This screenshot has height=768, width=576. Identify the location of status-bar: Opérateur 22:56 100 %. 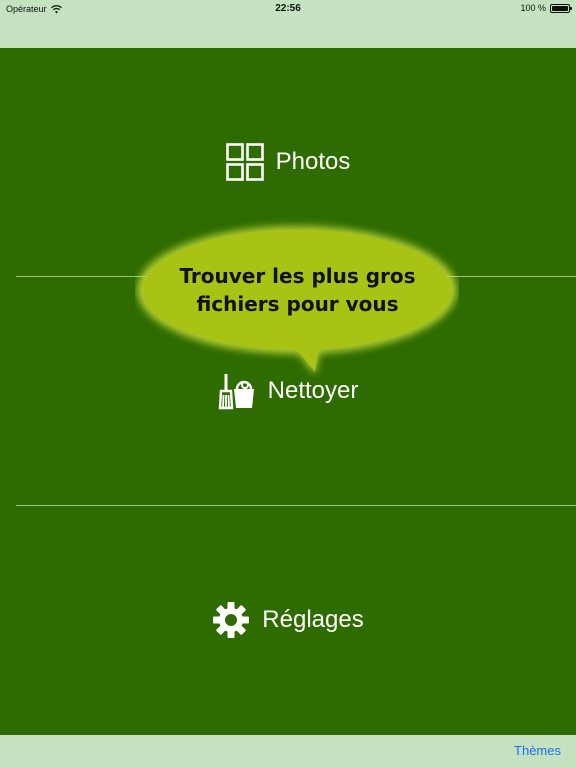
(288, 9).